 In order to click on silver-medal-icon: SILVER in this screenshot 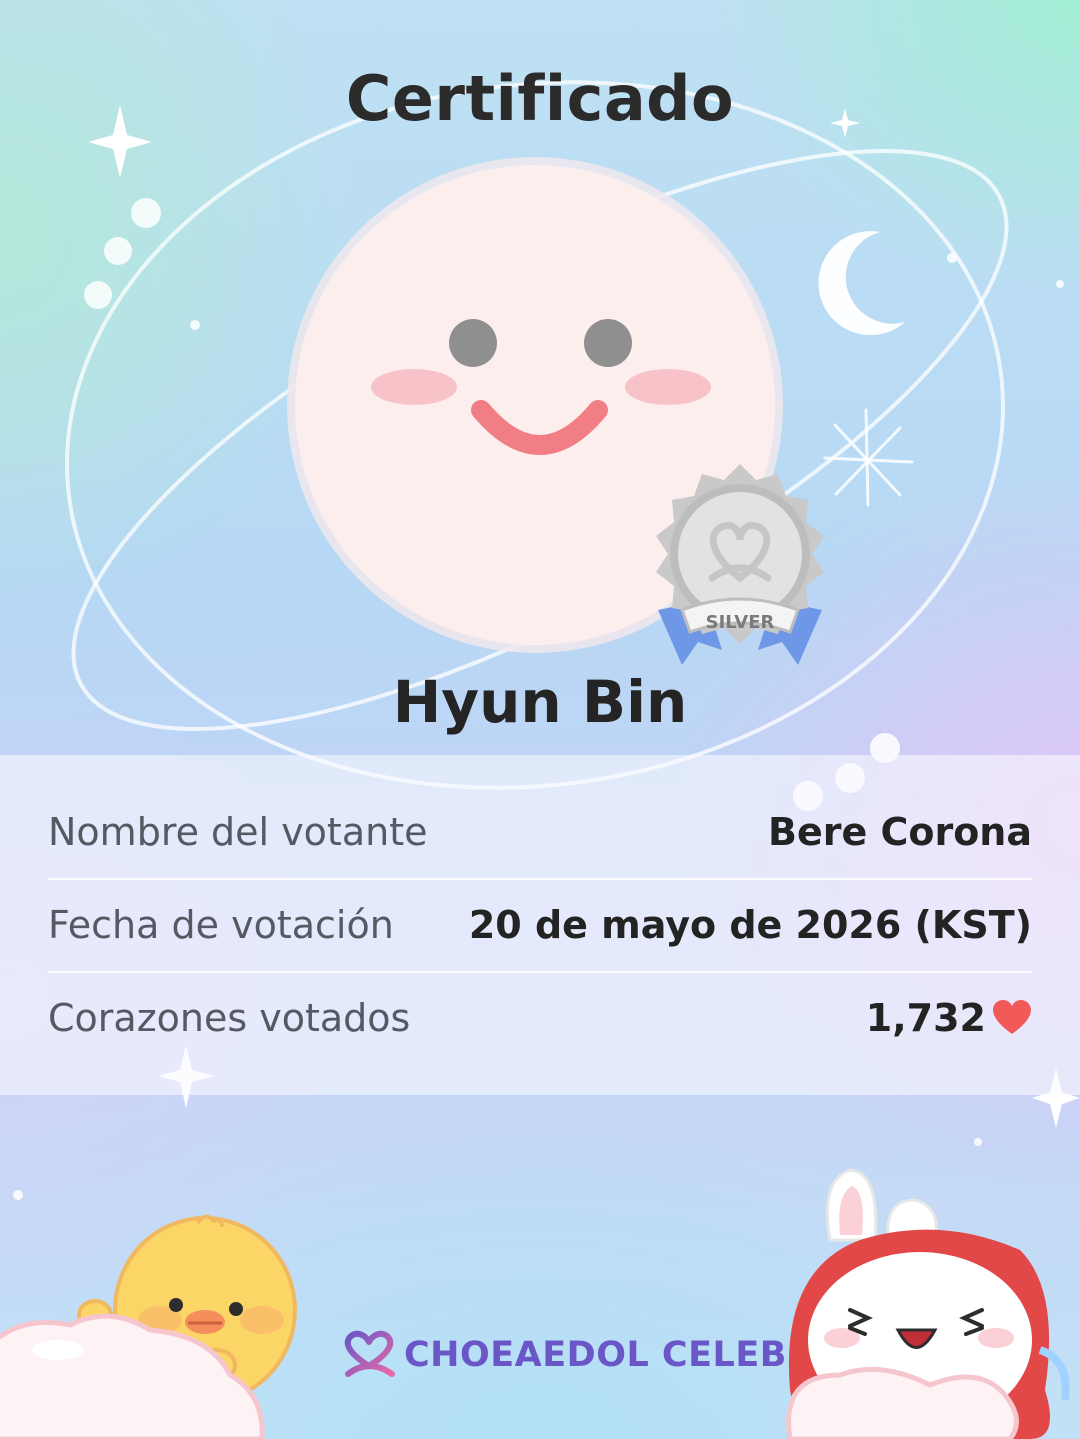, I will do `click(740, 564)`.